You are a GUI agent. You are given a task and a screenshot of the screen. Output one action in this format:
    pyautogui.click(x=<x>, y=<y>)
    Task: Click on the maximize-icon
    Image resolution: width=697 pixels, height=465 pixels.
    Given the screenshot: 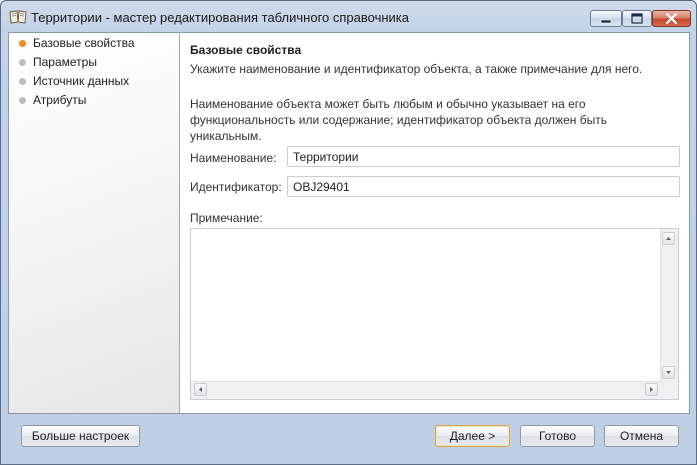 What is the action you would take?
    pyautogui.click(x=637, y=18)
    